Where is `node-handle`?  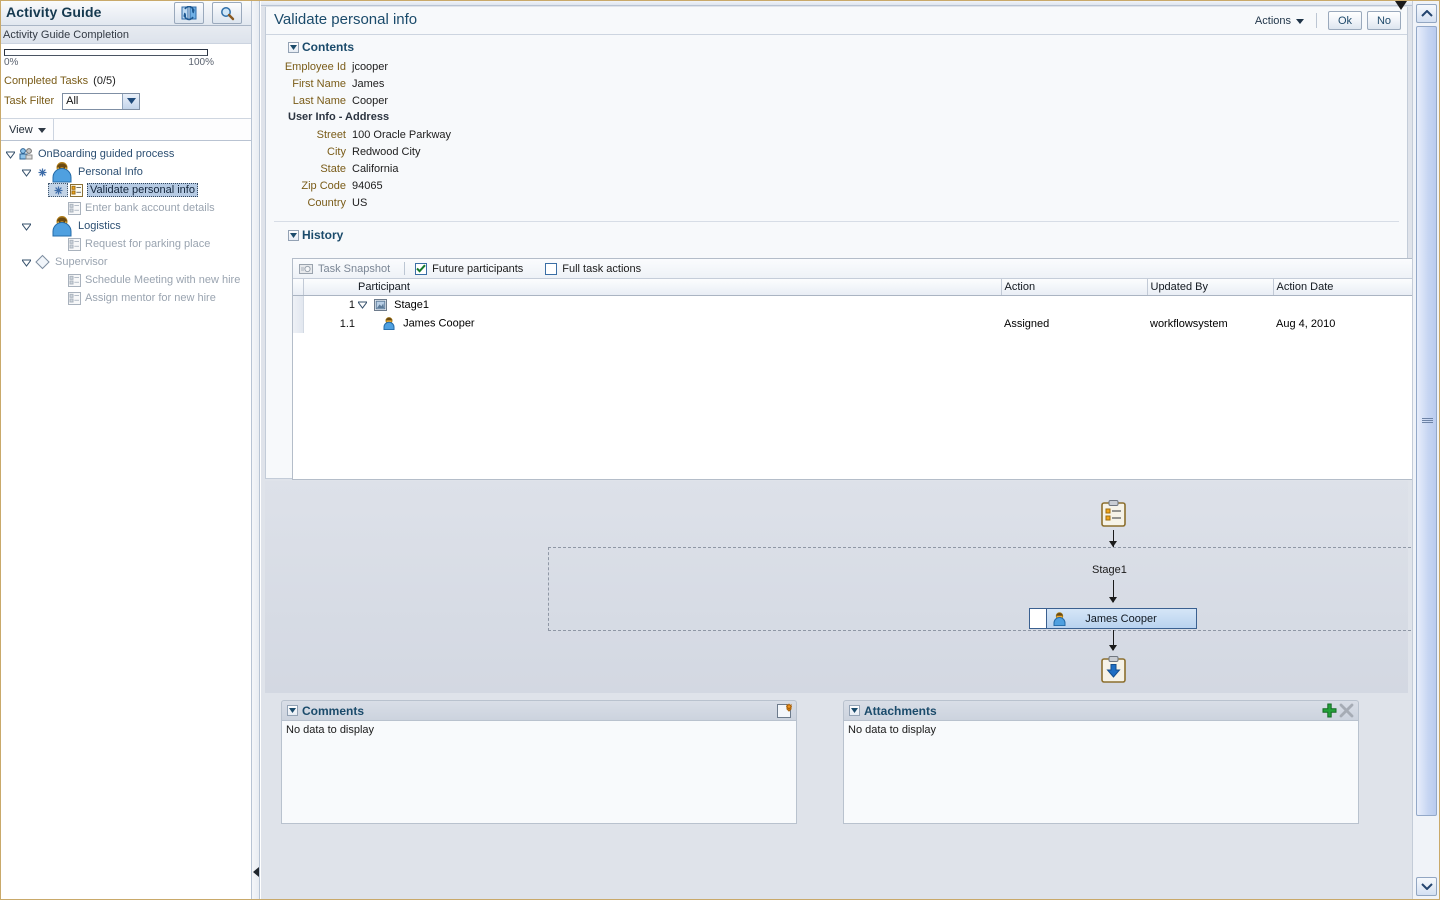 node-handle is located at coordinates (1038, 618).